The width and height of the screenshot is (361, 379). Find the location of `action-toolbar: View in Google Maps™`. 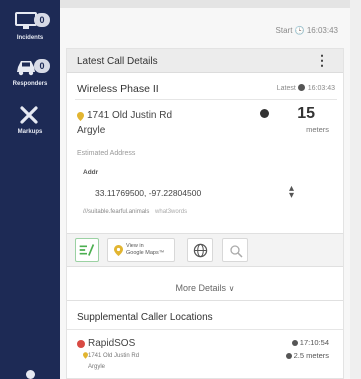

action-toolbar: View in Google Maps™ is located at coordinates (205, 250).